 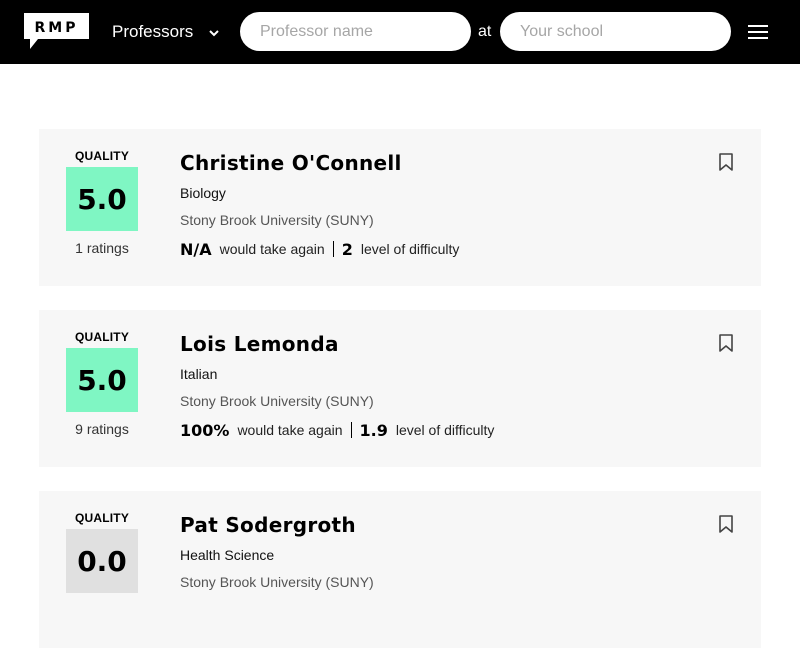 I want to click on ratings-count: 9 ratings, so click(x=102, y=429).